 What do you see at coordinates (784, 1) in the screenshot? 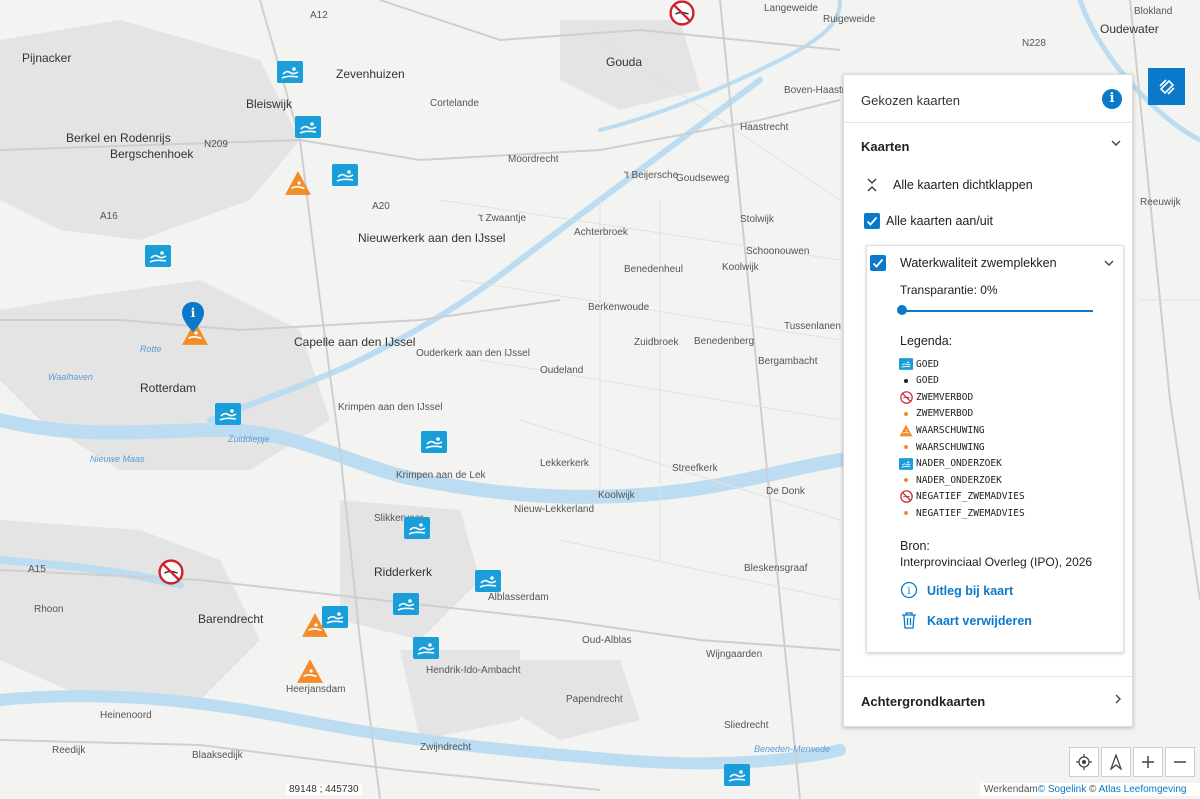
I see `place-label: Ouderkerk` at bounding box center [784, 1].